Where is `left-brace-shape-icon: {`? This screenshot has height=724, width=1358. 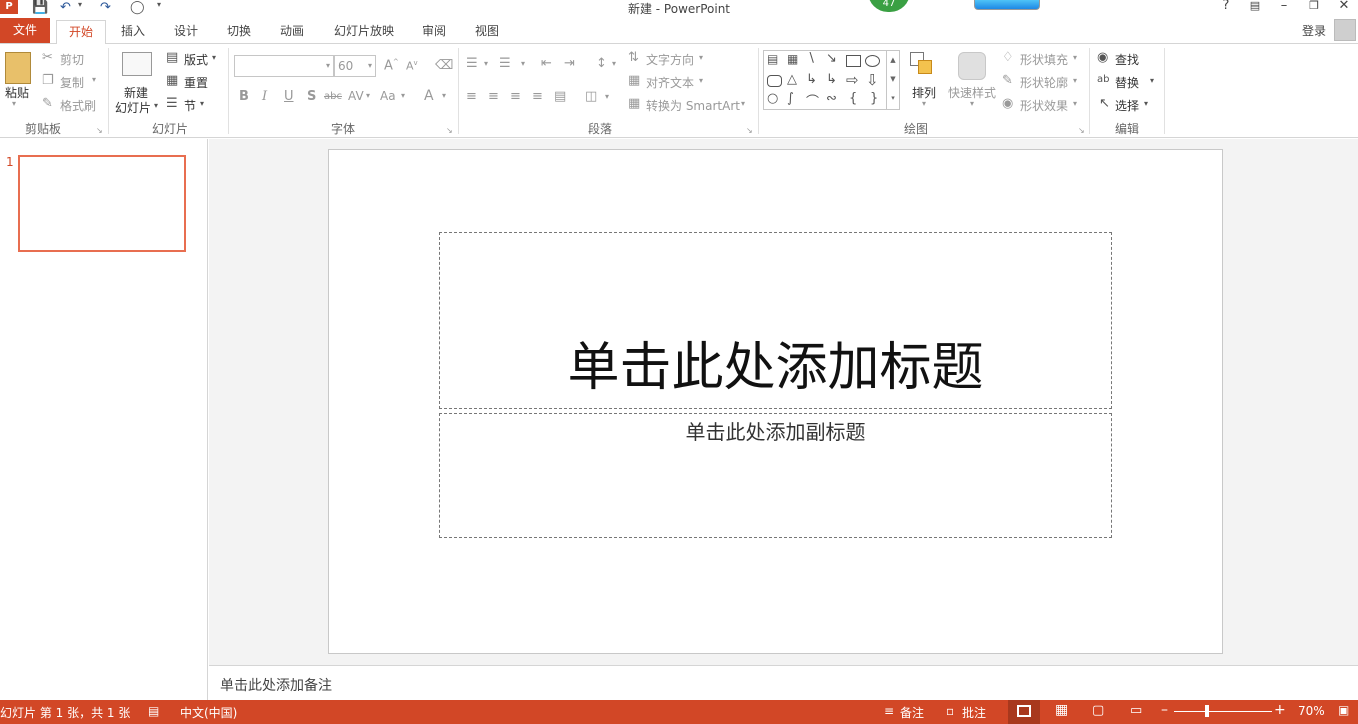
left-brace-shape-icon: { is located at coordinates (853, 98).